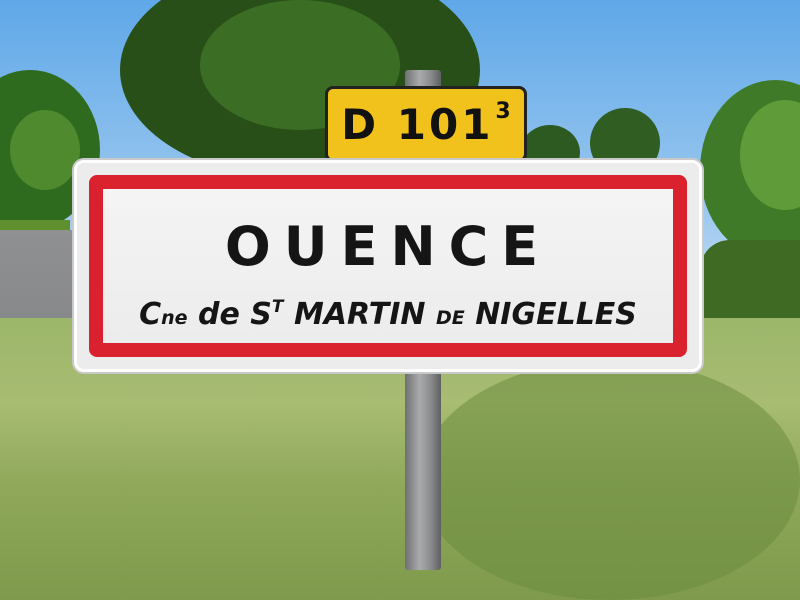 The image size is (800, 600). What do you see at coordinates (388, 246) in the screenshot?
I see `town-name: OUENCE` at bounding box center [388, 246].